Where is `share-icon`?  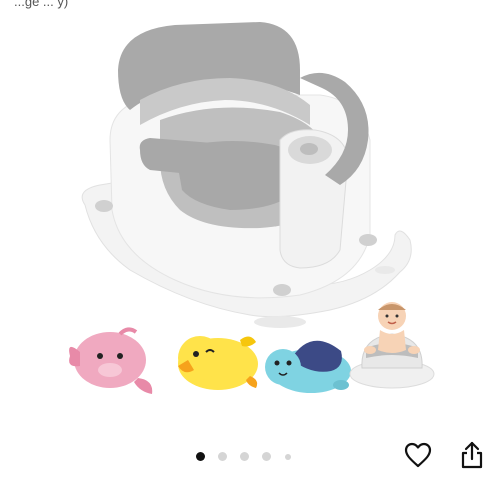
share-icon is located at coordinates (472, 455).